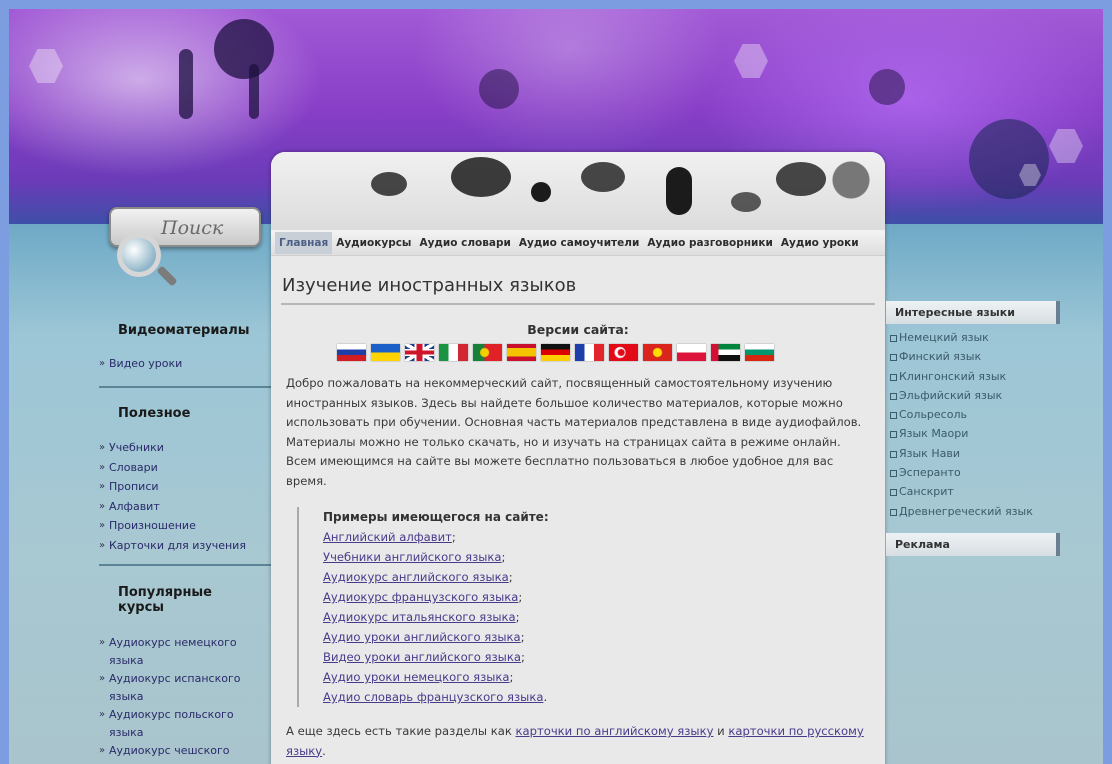 The image size is (1112, 764). I want to click on uae-flag-icon, so click(725, 352).